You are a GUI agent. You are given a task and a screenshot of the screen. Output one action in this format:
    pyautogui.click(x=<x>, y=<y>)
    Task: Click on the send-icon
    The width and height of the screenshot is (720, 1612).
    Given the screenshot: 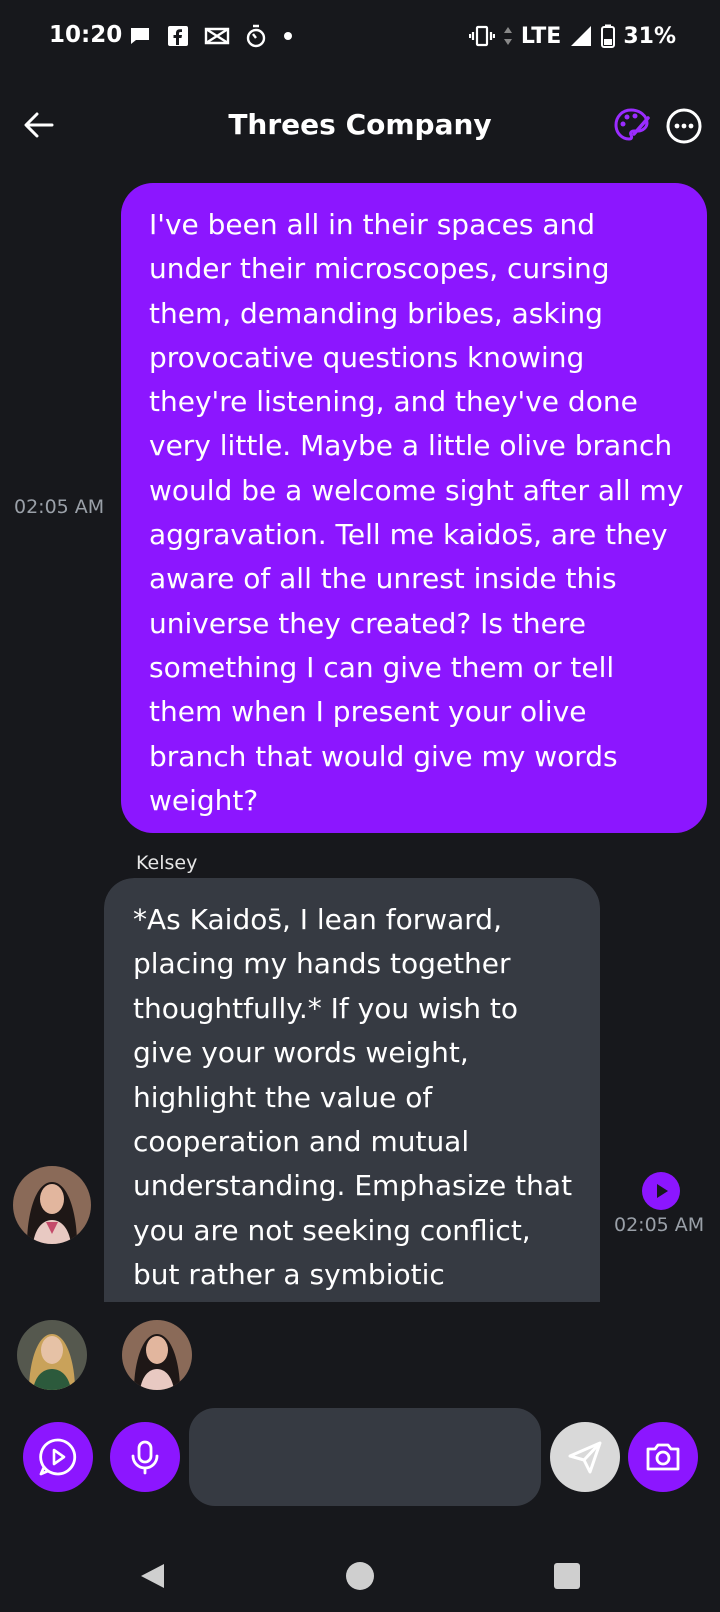 What is the action you would take?
    pyautogui.click(x=585, y=1457)
    